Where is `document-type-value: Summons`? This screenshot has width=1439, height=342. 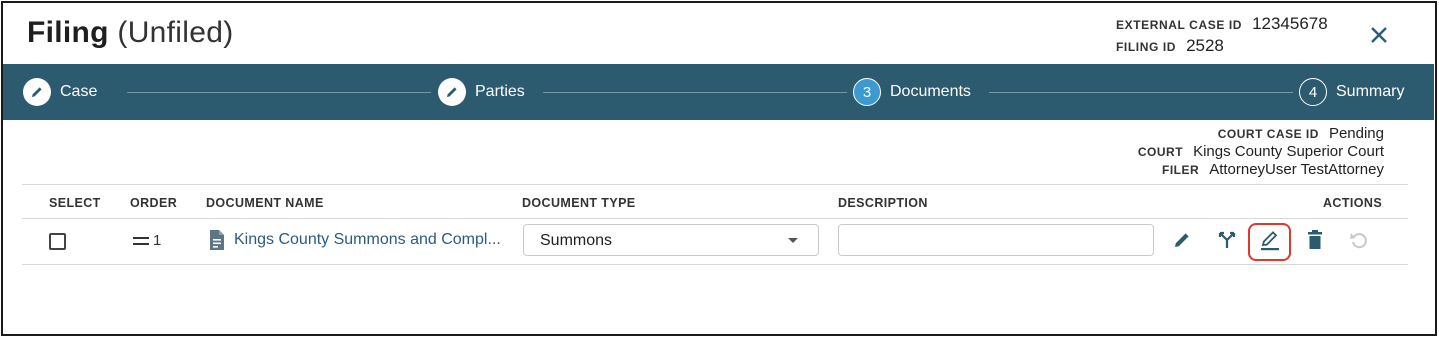 document-type-value: Summons is located at coordinates (576, 240).